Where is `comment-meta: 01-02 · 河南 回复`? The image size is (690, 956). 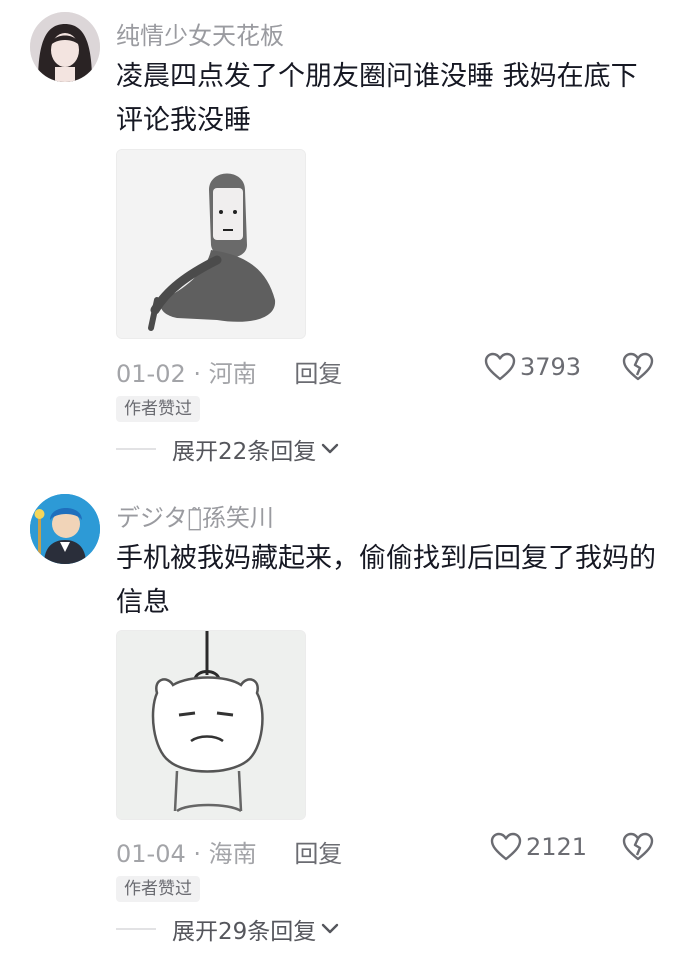 comment-meta: 01-02 · 河南 回复 is located at coordinates (229, 371).